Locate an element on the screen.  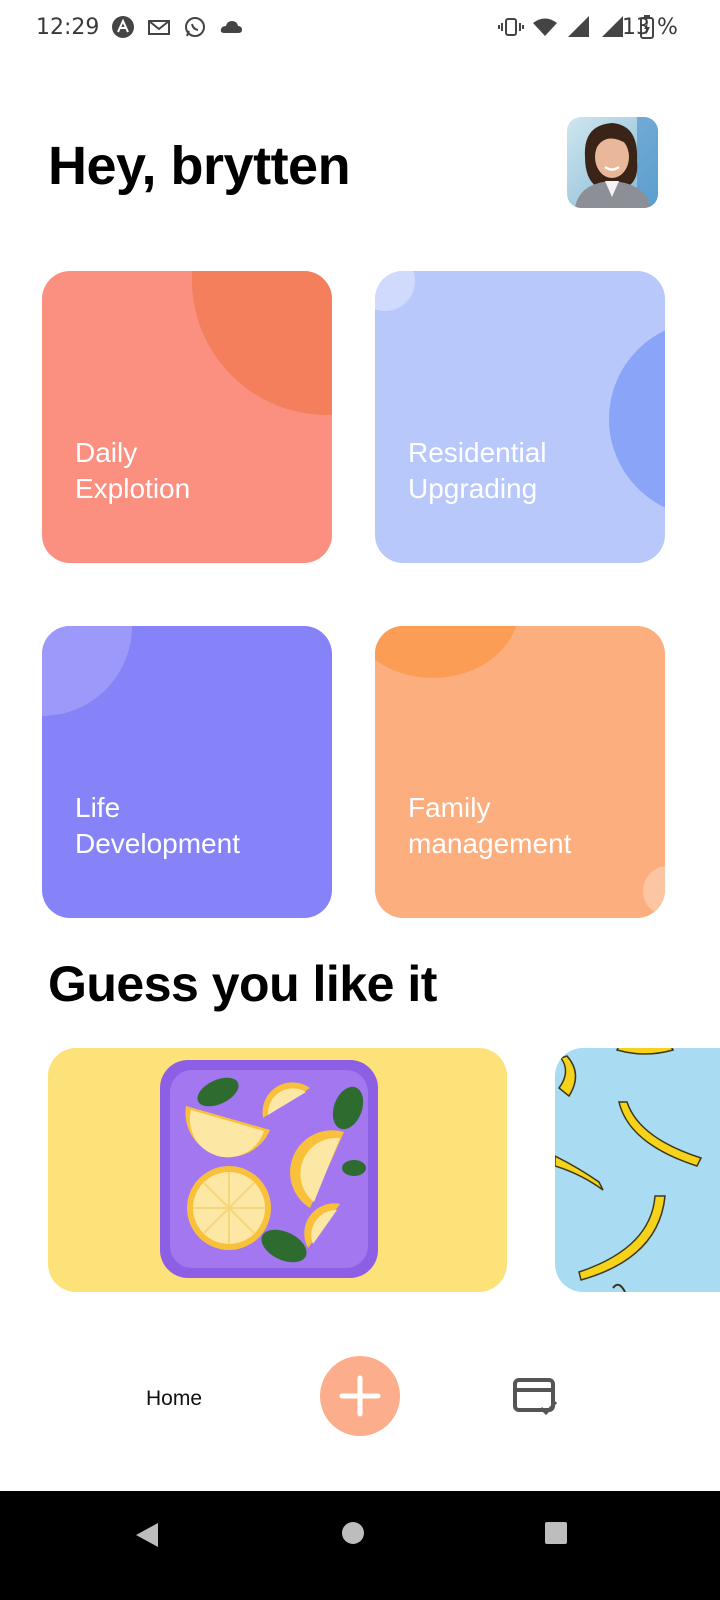
category-label: Life is located at coordinates (98, 807).